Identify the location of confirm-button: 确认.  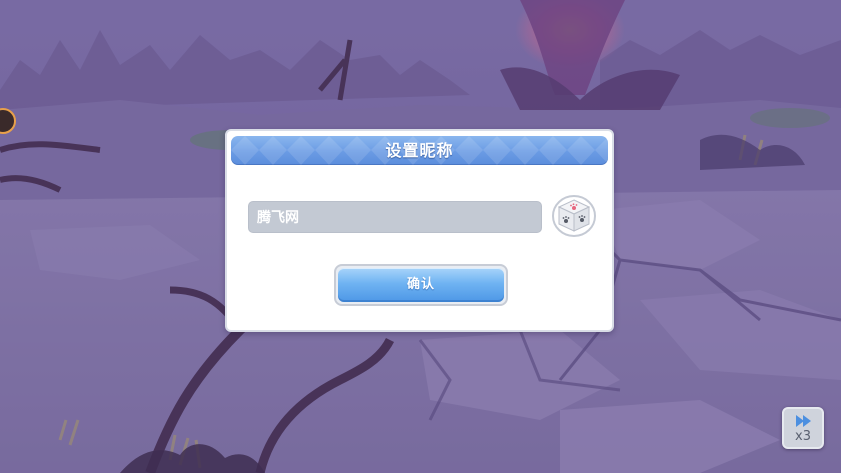
(421, 285).